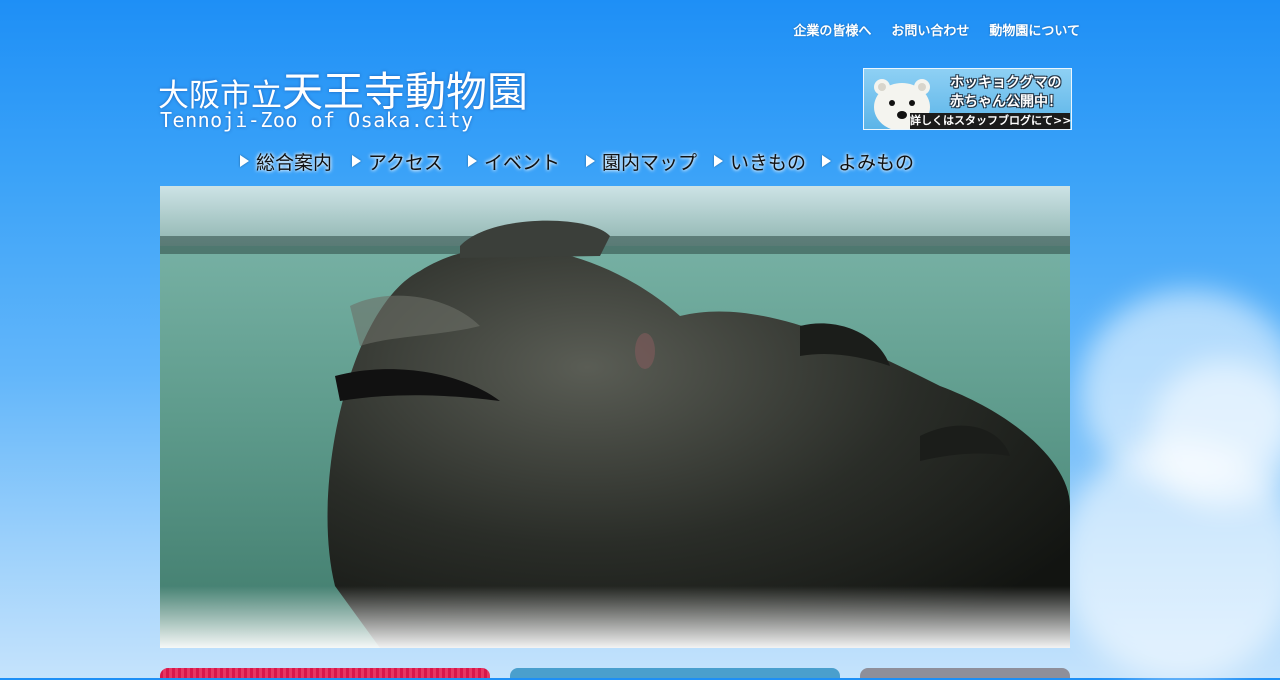 The height and width of the screenshot is (680, 1280). What do you see at coordinates (930, 32) in the screenshot?
I see `link-contact: お問い合わせ` at bounding box center [930, 32].